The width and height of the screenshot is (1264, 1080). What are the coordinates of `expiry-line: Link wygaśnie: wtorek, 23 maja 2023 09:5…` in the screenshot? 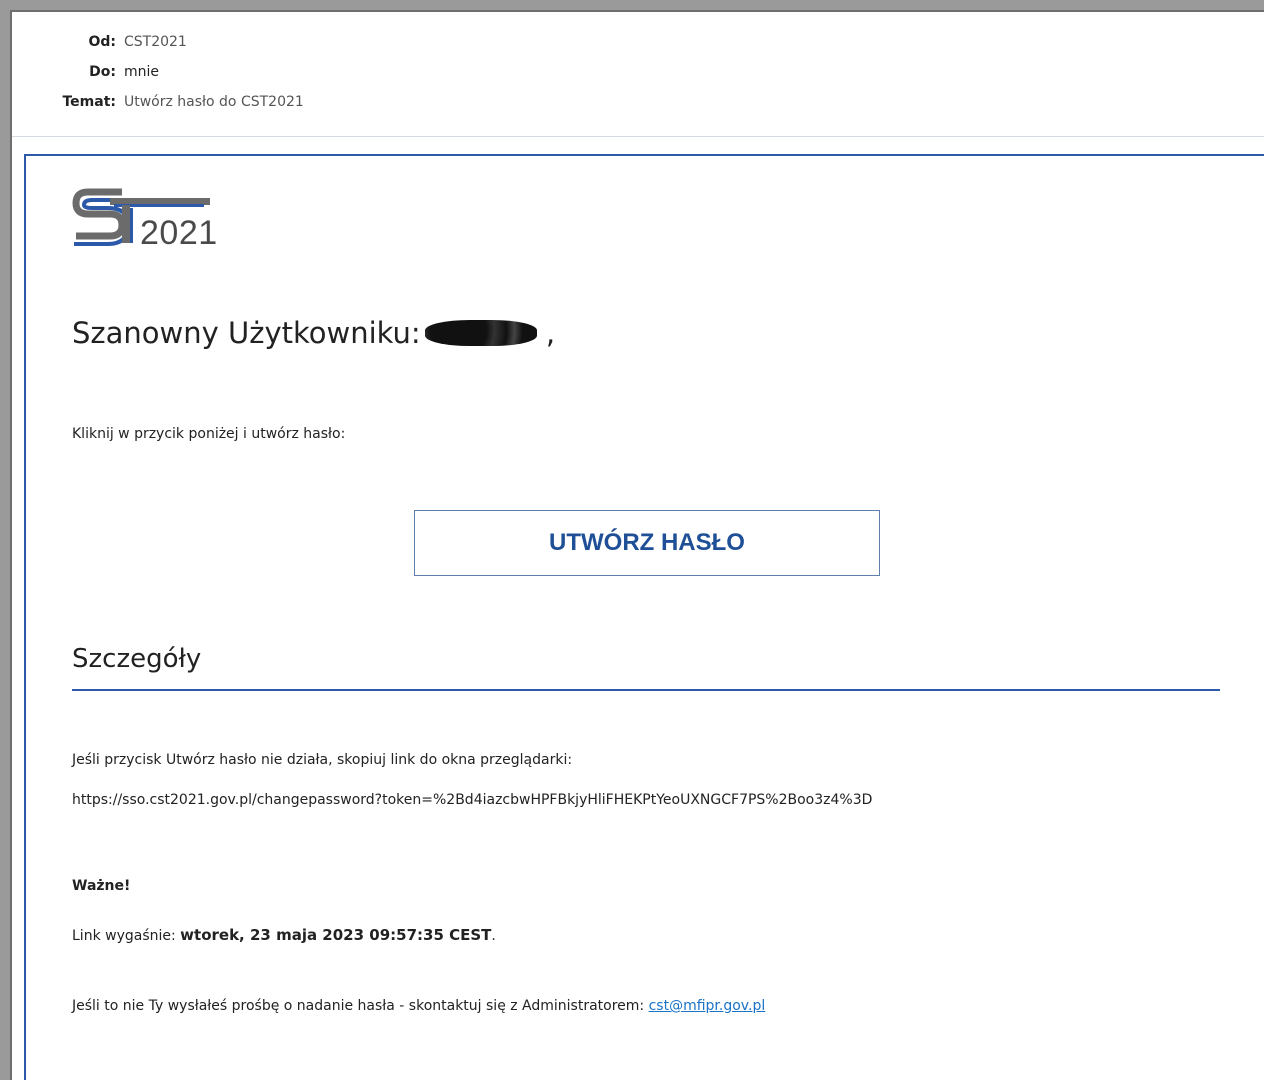 It's located at (284, 935).